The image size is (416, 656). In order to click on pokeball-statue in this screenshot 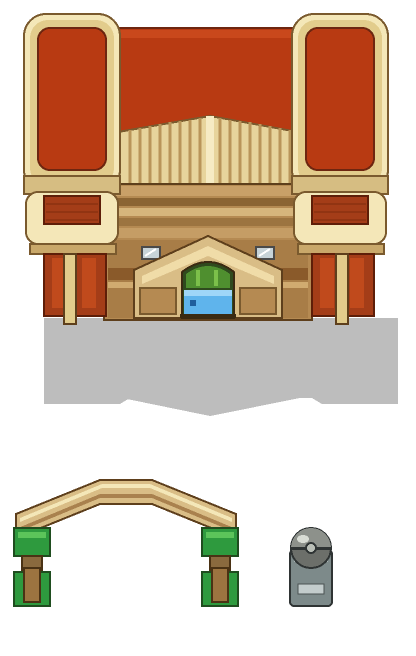, I will do `click(311, 567)`.